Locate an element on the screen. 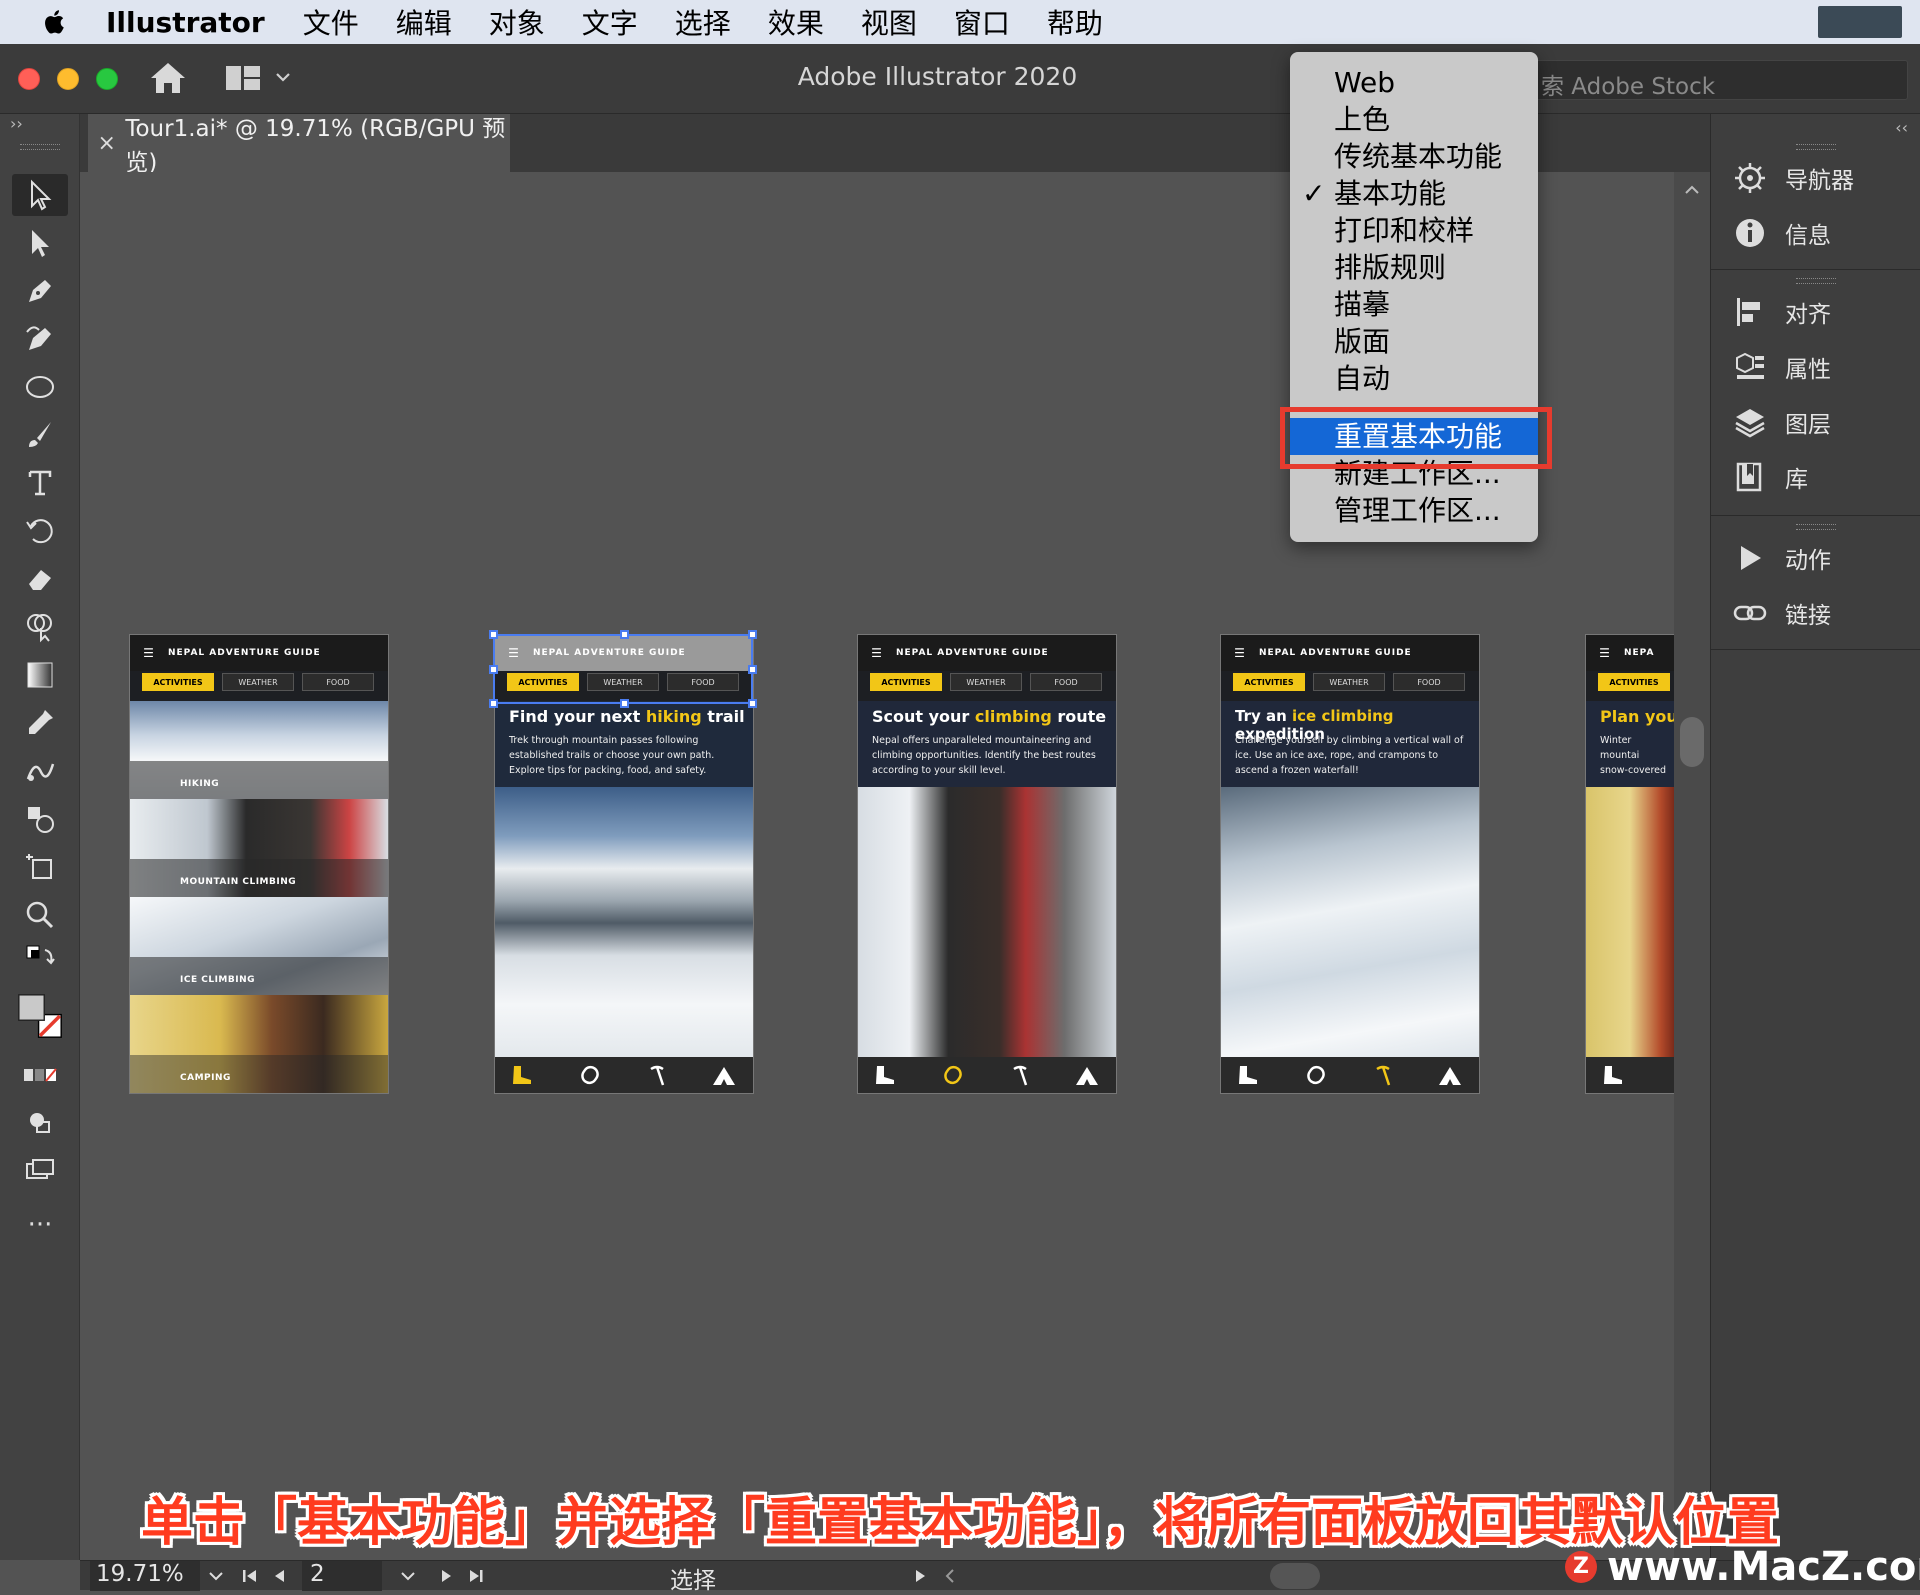  ellipse-tool is located at coordinates (40, 387).